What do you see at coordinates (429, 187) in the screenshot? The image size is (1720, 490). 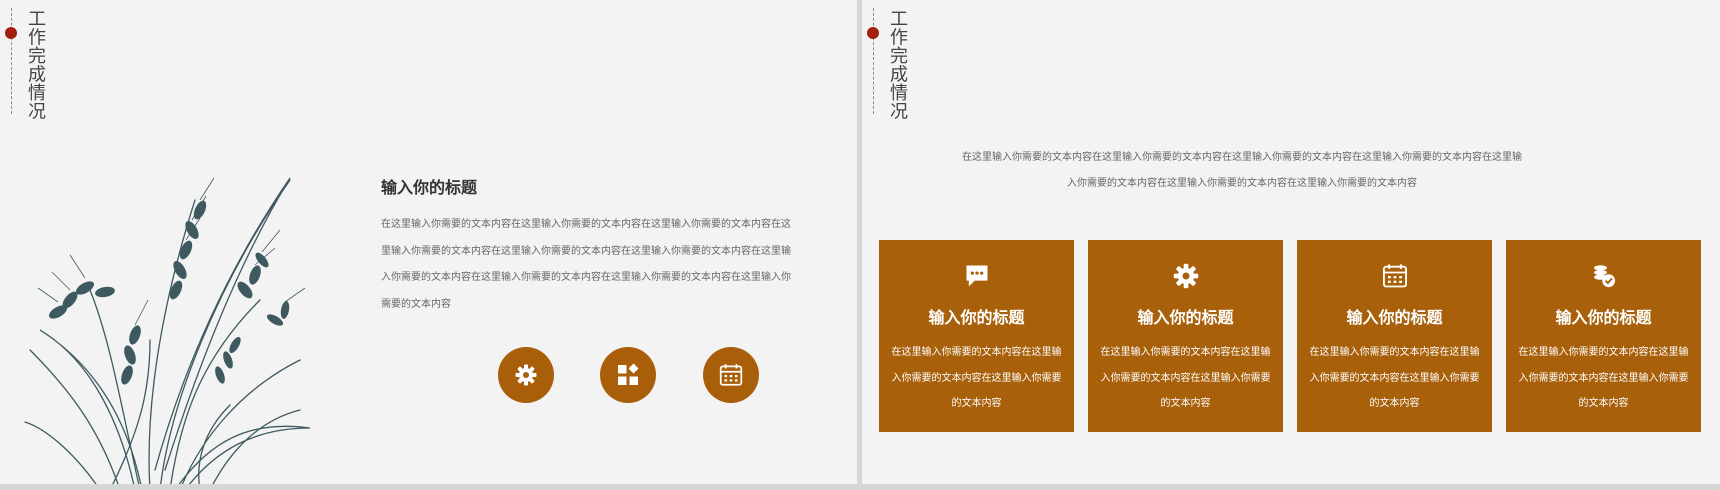 I see `content-heading: 输入你的标题` at bounding box center [429, 187].